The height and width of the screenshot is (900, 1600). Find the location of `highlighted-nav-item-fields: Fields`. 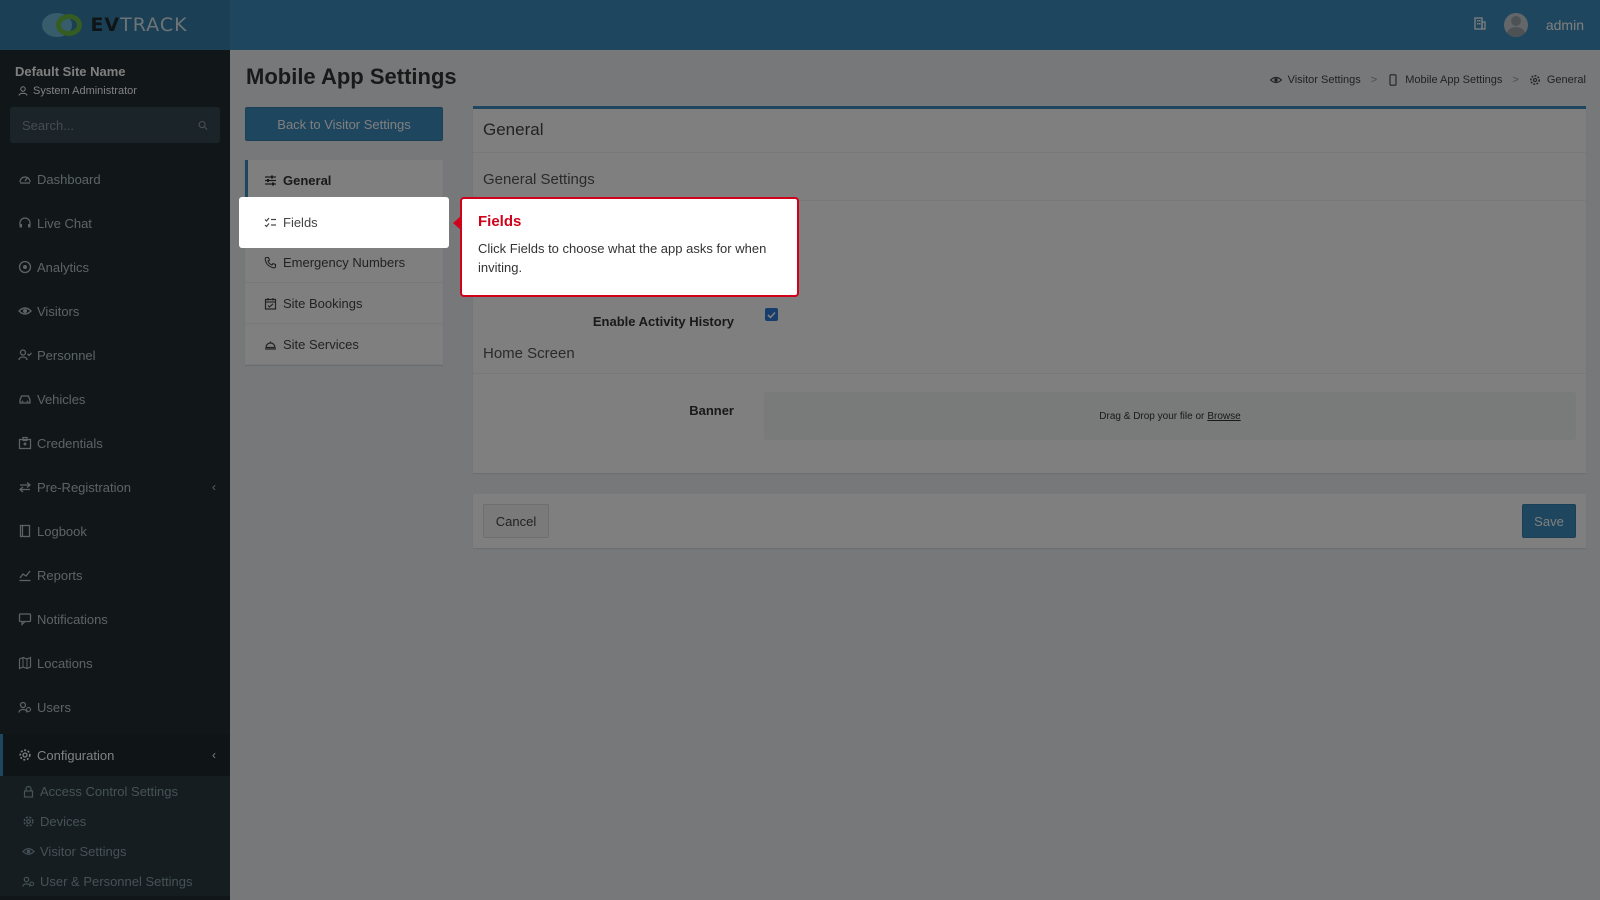

highlighted-nav-item-fields: Fields is located at coordinates (344, 222).